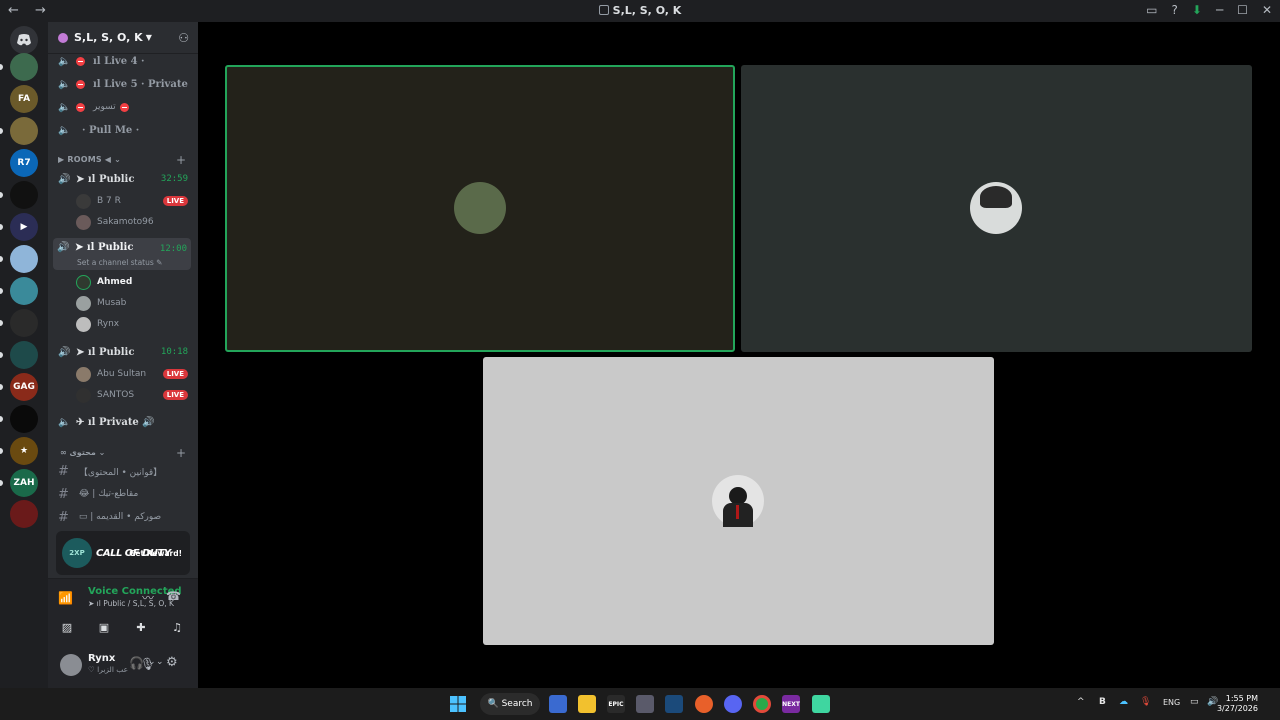 This screenshot has height=720, width=1280. Describe the element at coordinates (558, 704) in the screenshot. I see `store-icon` at that location.